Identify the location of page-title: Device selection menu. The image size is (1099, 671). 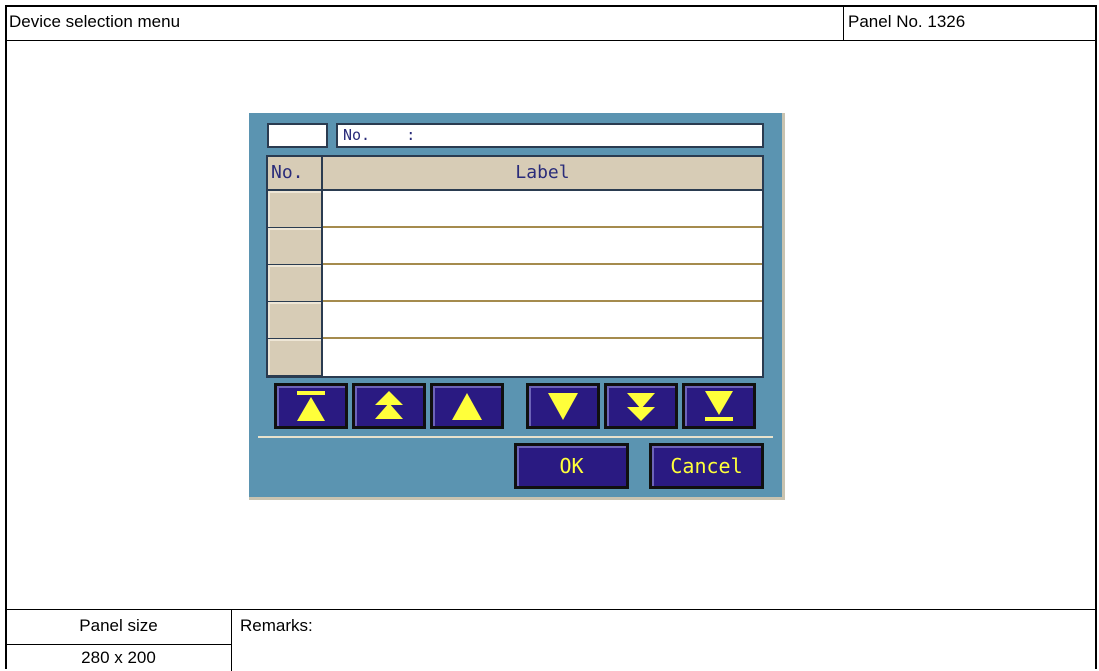
(95, 21).